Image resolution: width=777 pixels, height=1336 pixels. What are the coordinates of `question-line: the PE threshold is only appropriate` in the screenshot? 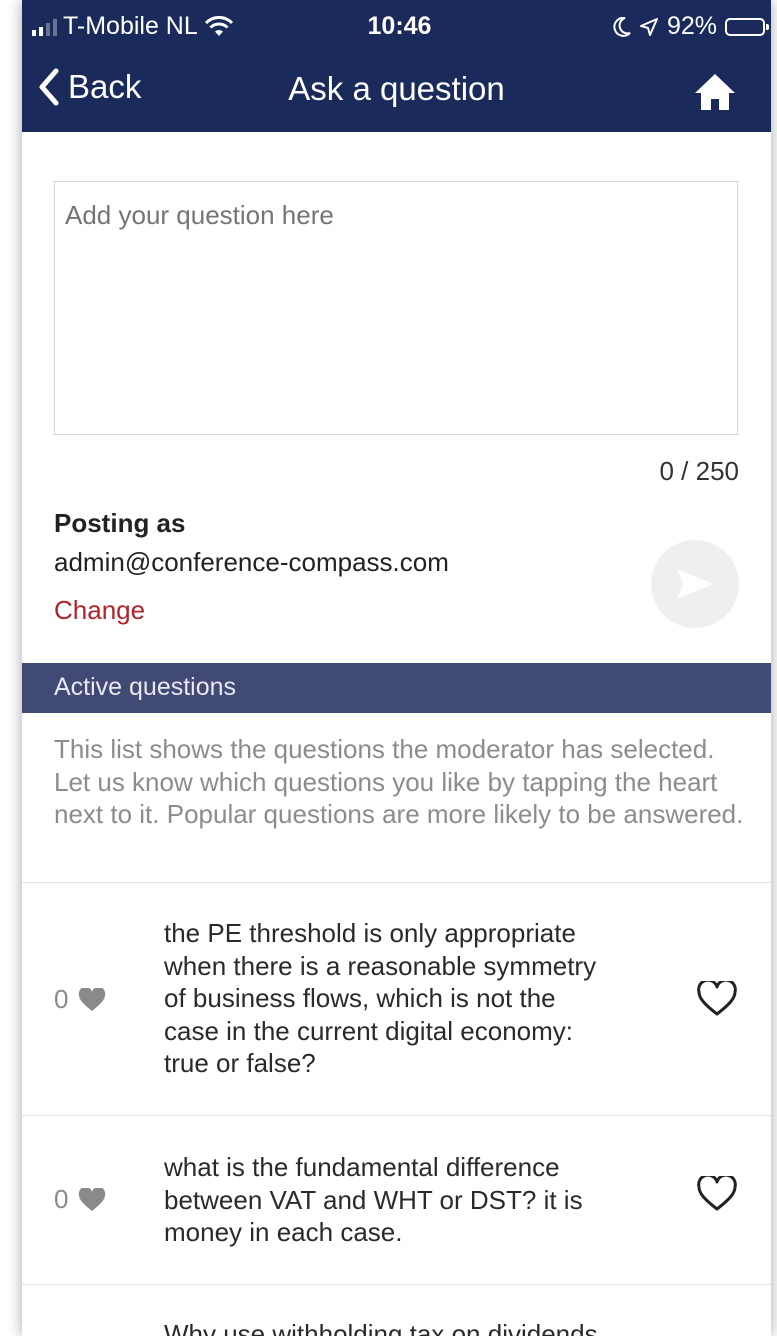 It's located at (370, 933).